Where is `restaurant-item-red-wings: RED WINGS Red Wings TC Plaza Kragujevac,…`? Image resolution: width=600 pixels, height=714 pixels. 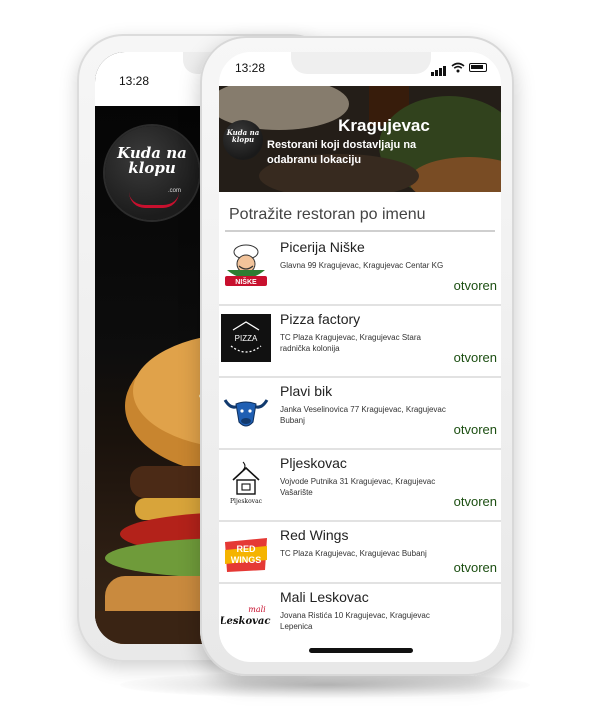
restaurant-item-red-wings: RED WINGS Red Wings TC Plaza Kragujevac,… is located at coordinates (360, 553).